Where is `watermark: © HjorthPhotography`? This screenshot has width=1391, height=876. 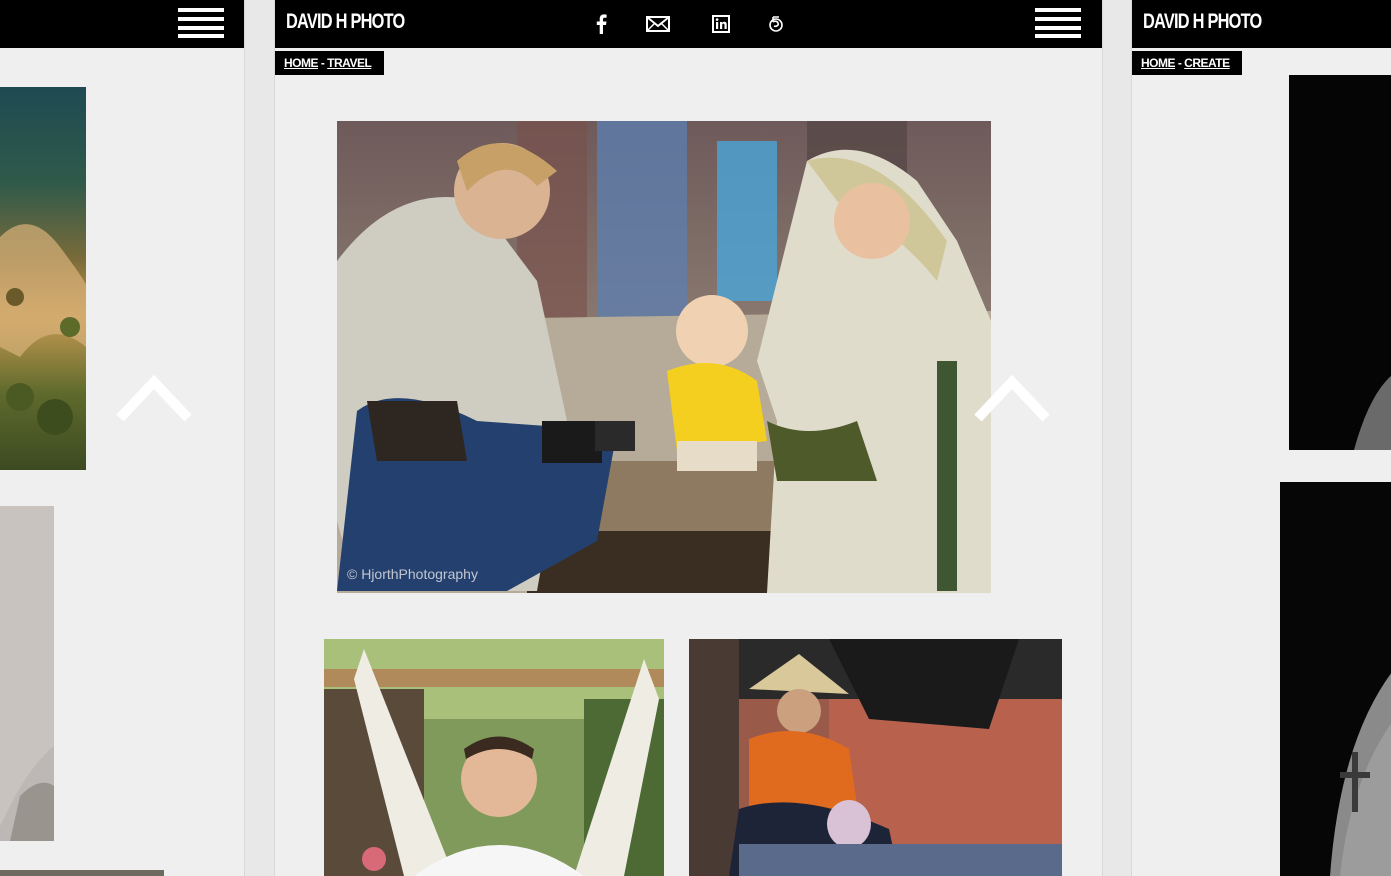 watermark: © HjorthPhotography is located at coordinates (412, 574).